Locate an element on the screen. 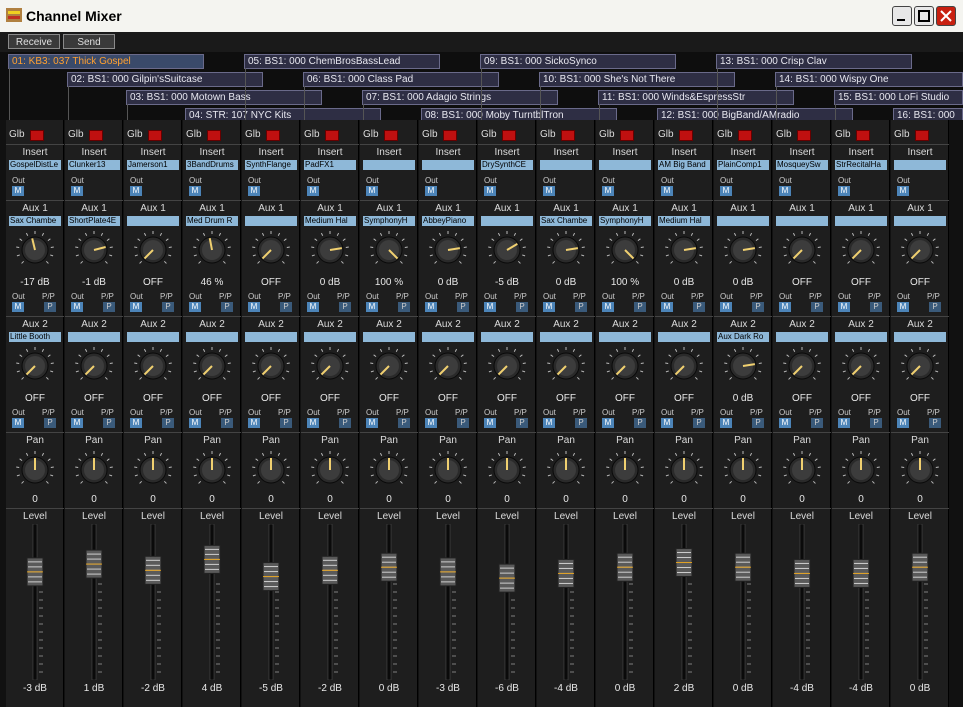 This screenshot has width=963, height=707. receive-button: Receive is located at coordinates (34, 41).